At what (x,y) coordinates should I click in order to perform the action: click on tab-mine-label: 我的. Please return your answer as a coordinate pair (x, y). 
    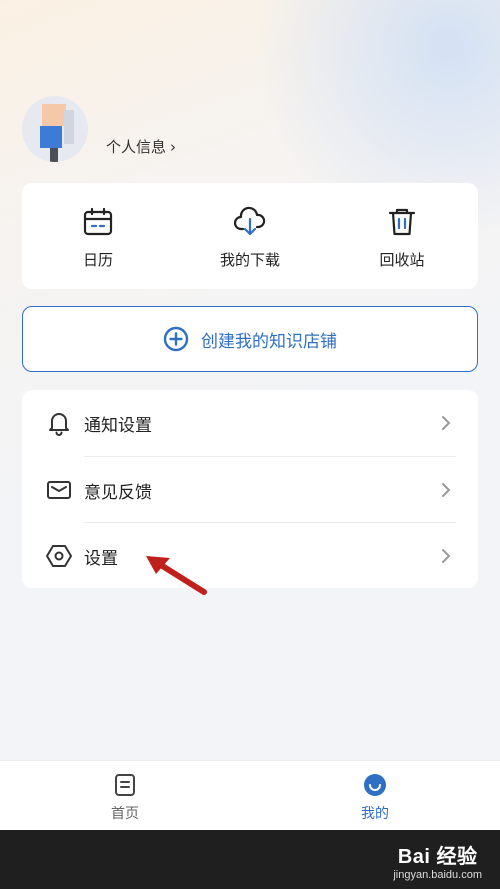
    Looking at the image, I should click on (375, 814).